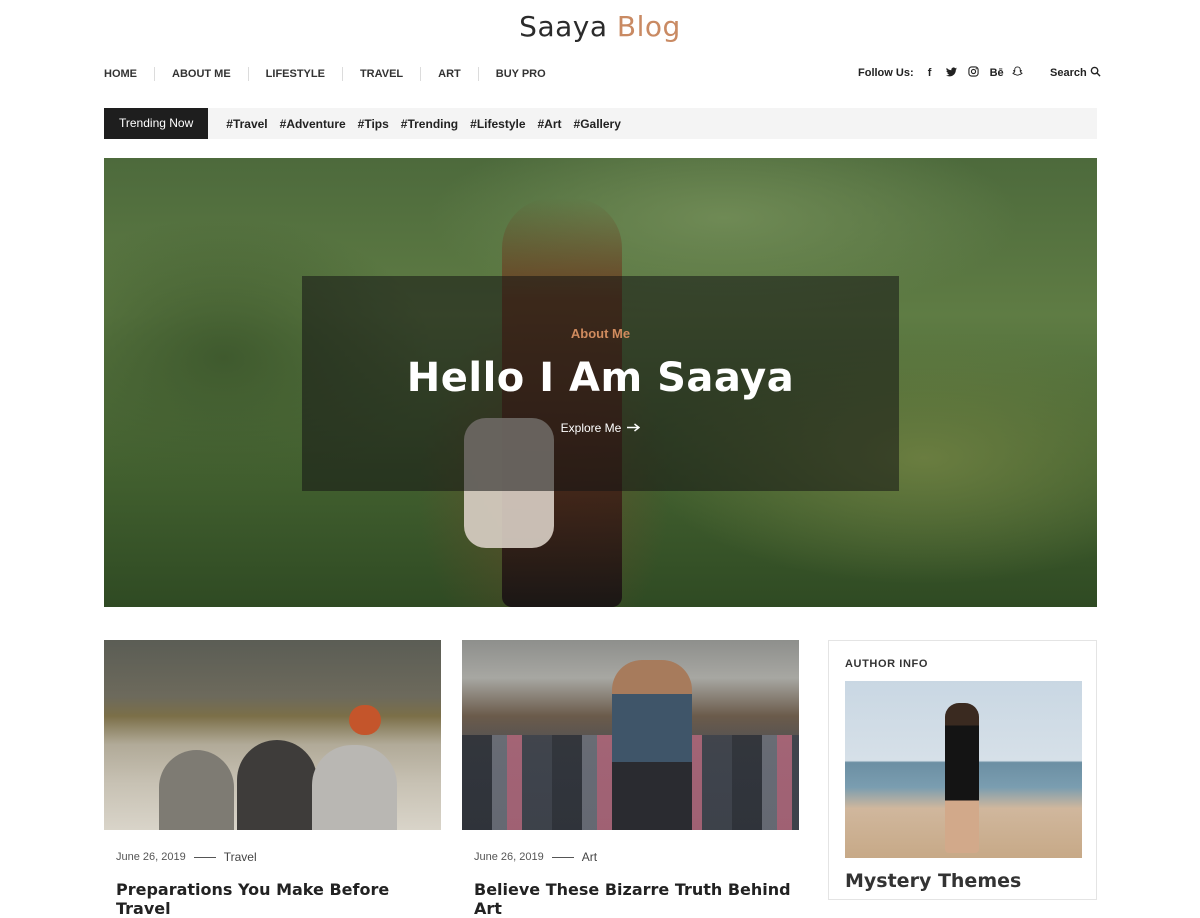 The width and height of the screenshot is (1200, 918). I want to click on post-category: Travel, so click(240, 857).